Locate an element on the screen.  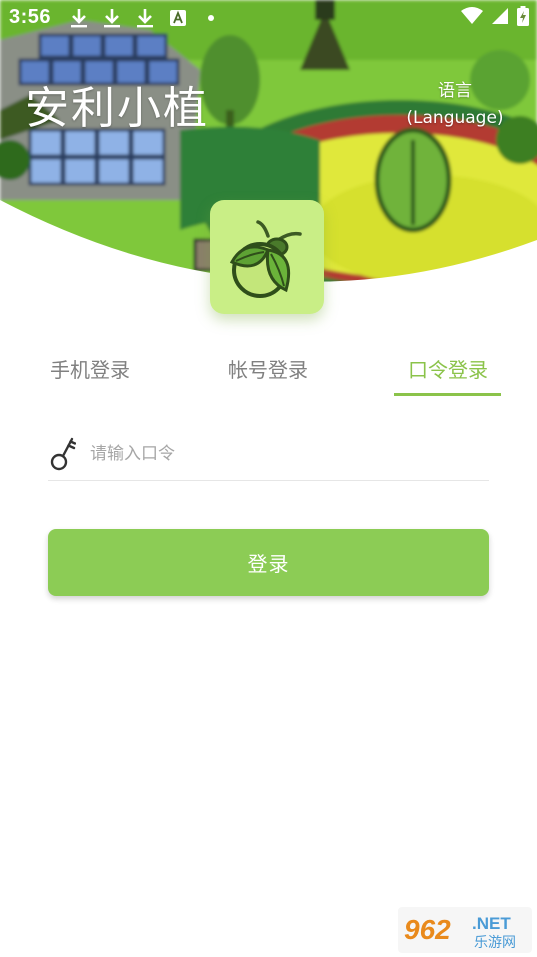
watermark-brand: 962 is located at coordinates (427, 929).